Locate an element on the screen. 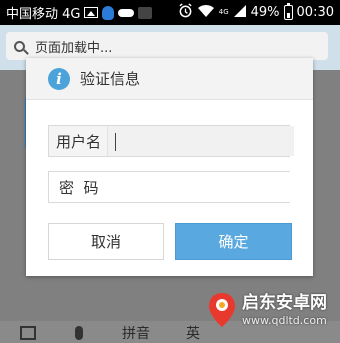 This screenshot has width=340, height=343. username-field: 用户名 is located at coordinates (171, 141).